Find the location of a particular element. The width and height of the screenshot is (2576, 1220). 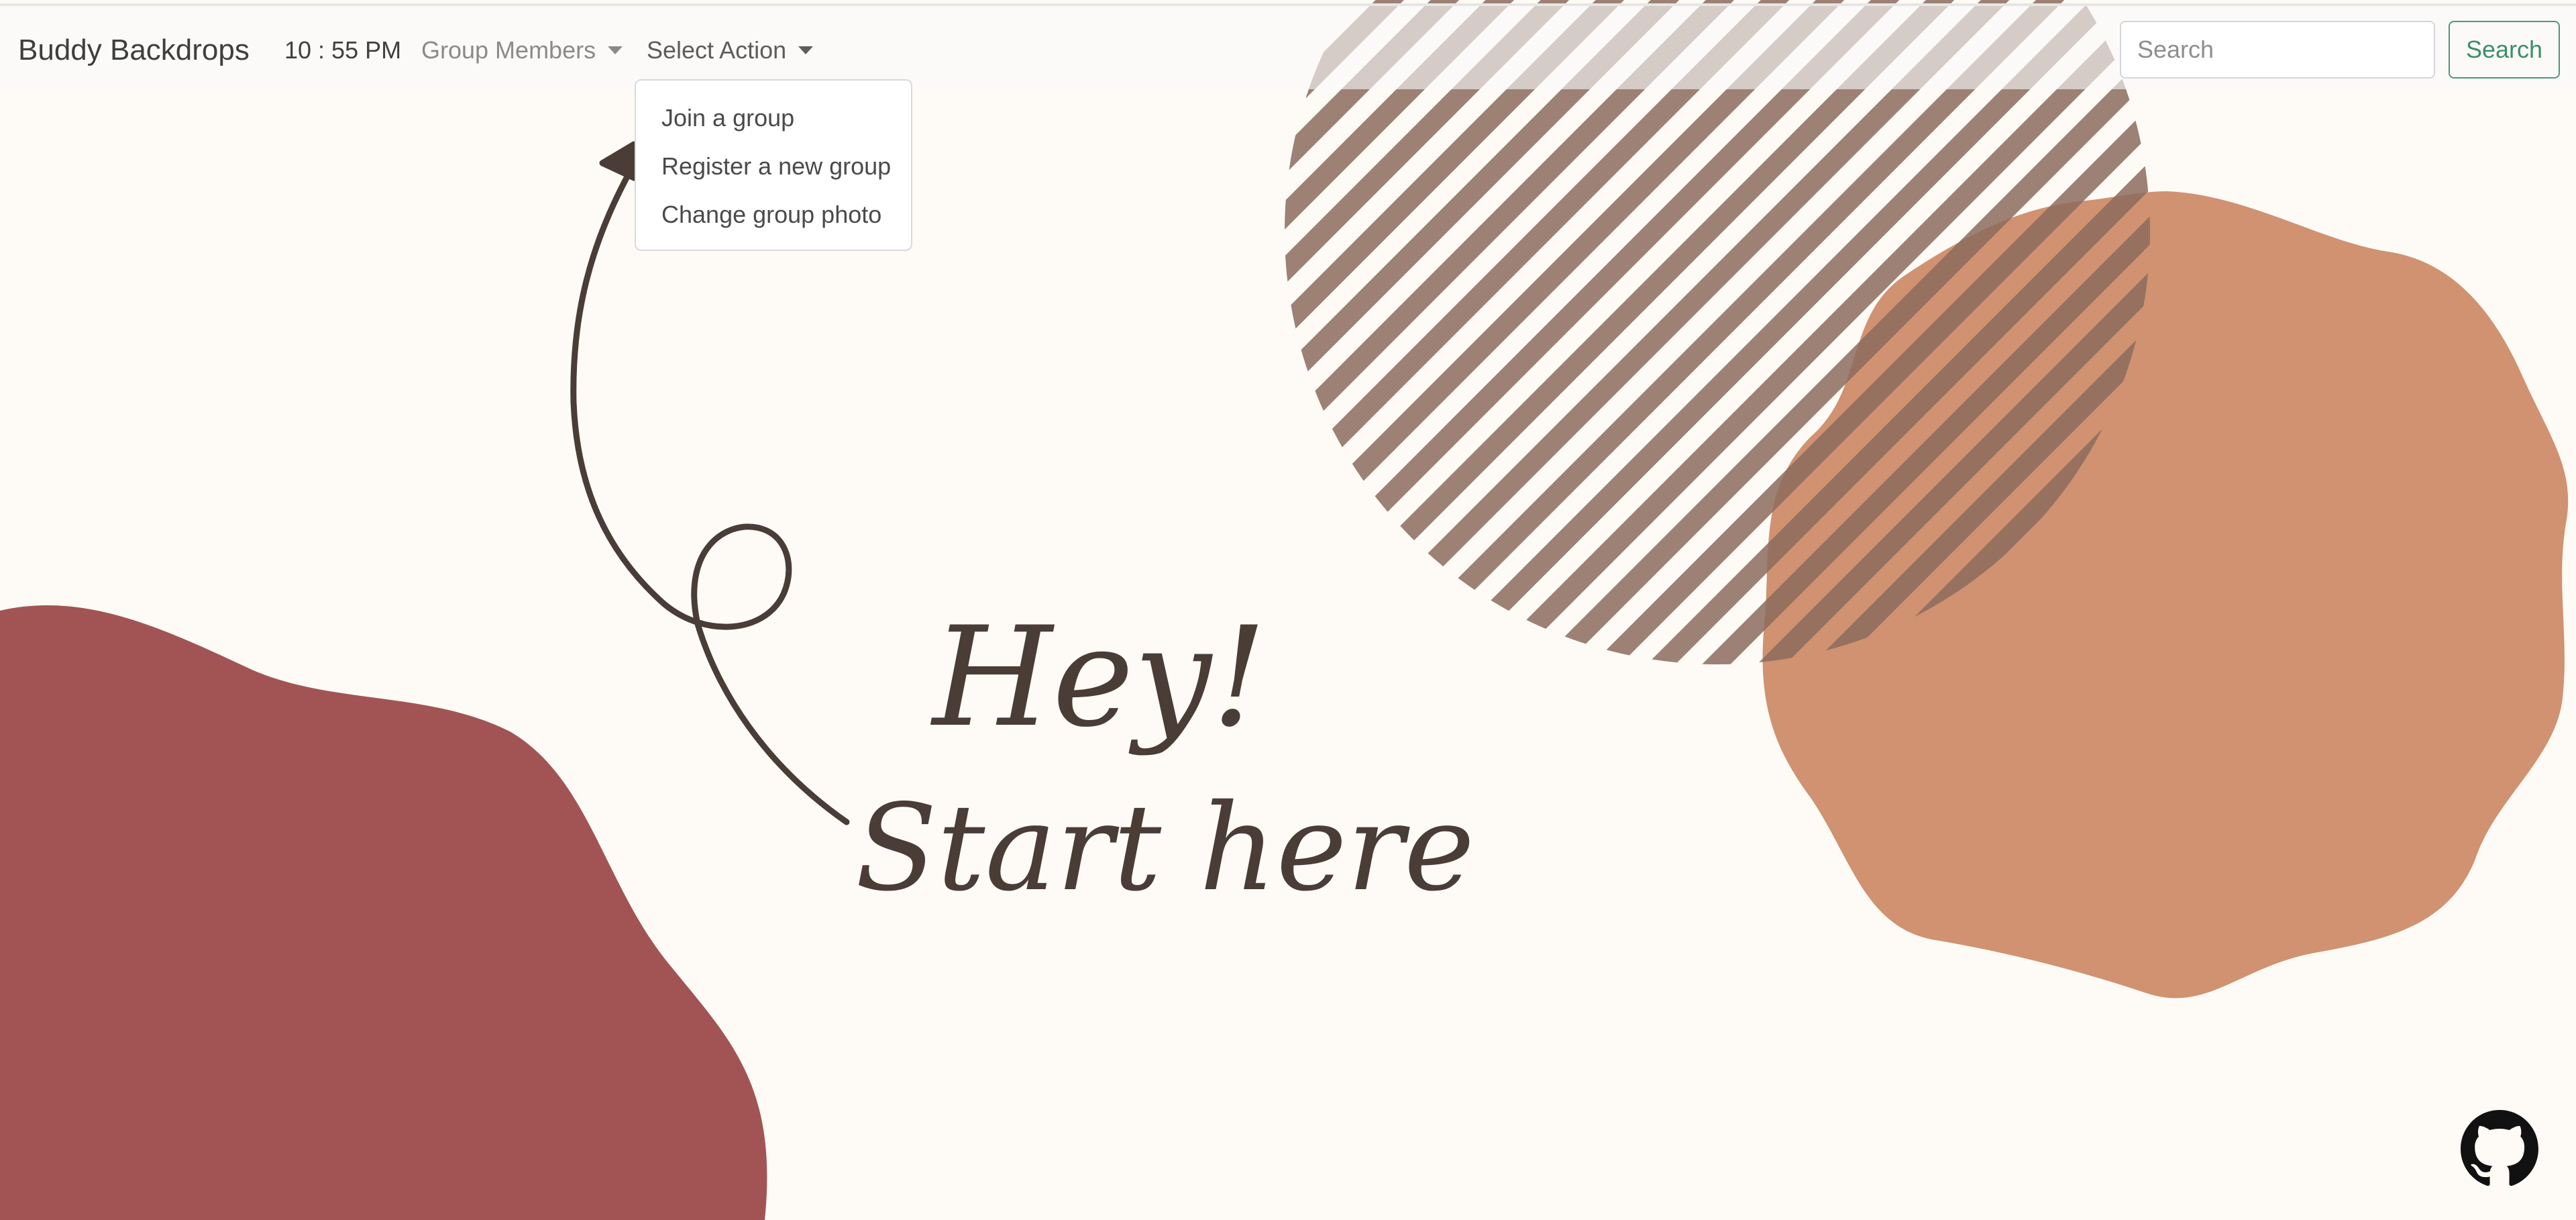

menu-item-join-group: Join a group is located at coordinates (727, 118).